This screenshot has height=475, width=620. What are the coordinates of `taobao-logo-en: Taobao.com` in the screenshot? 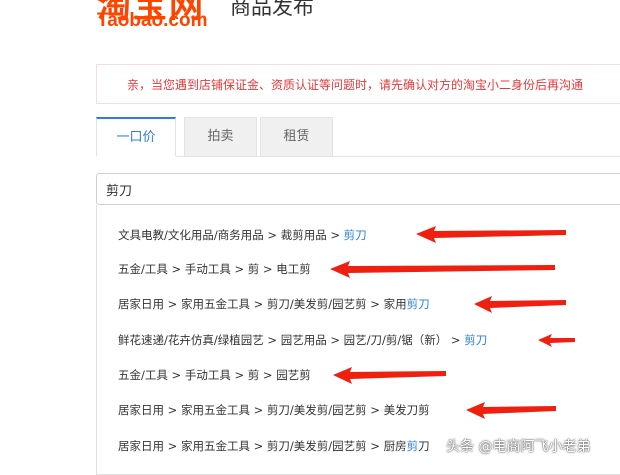 It's located at (152, 21).